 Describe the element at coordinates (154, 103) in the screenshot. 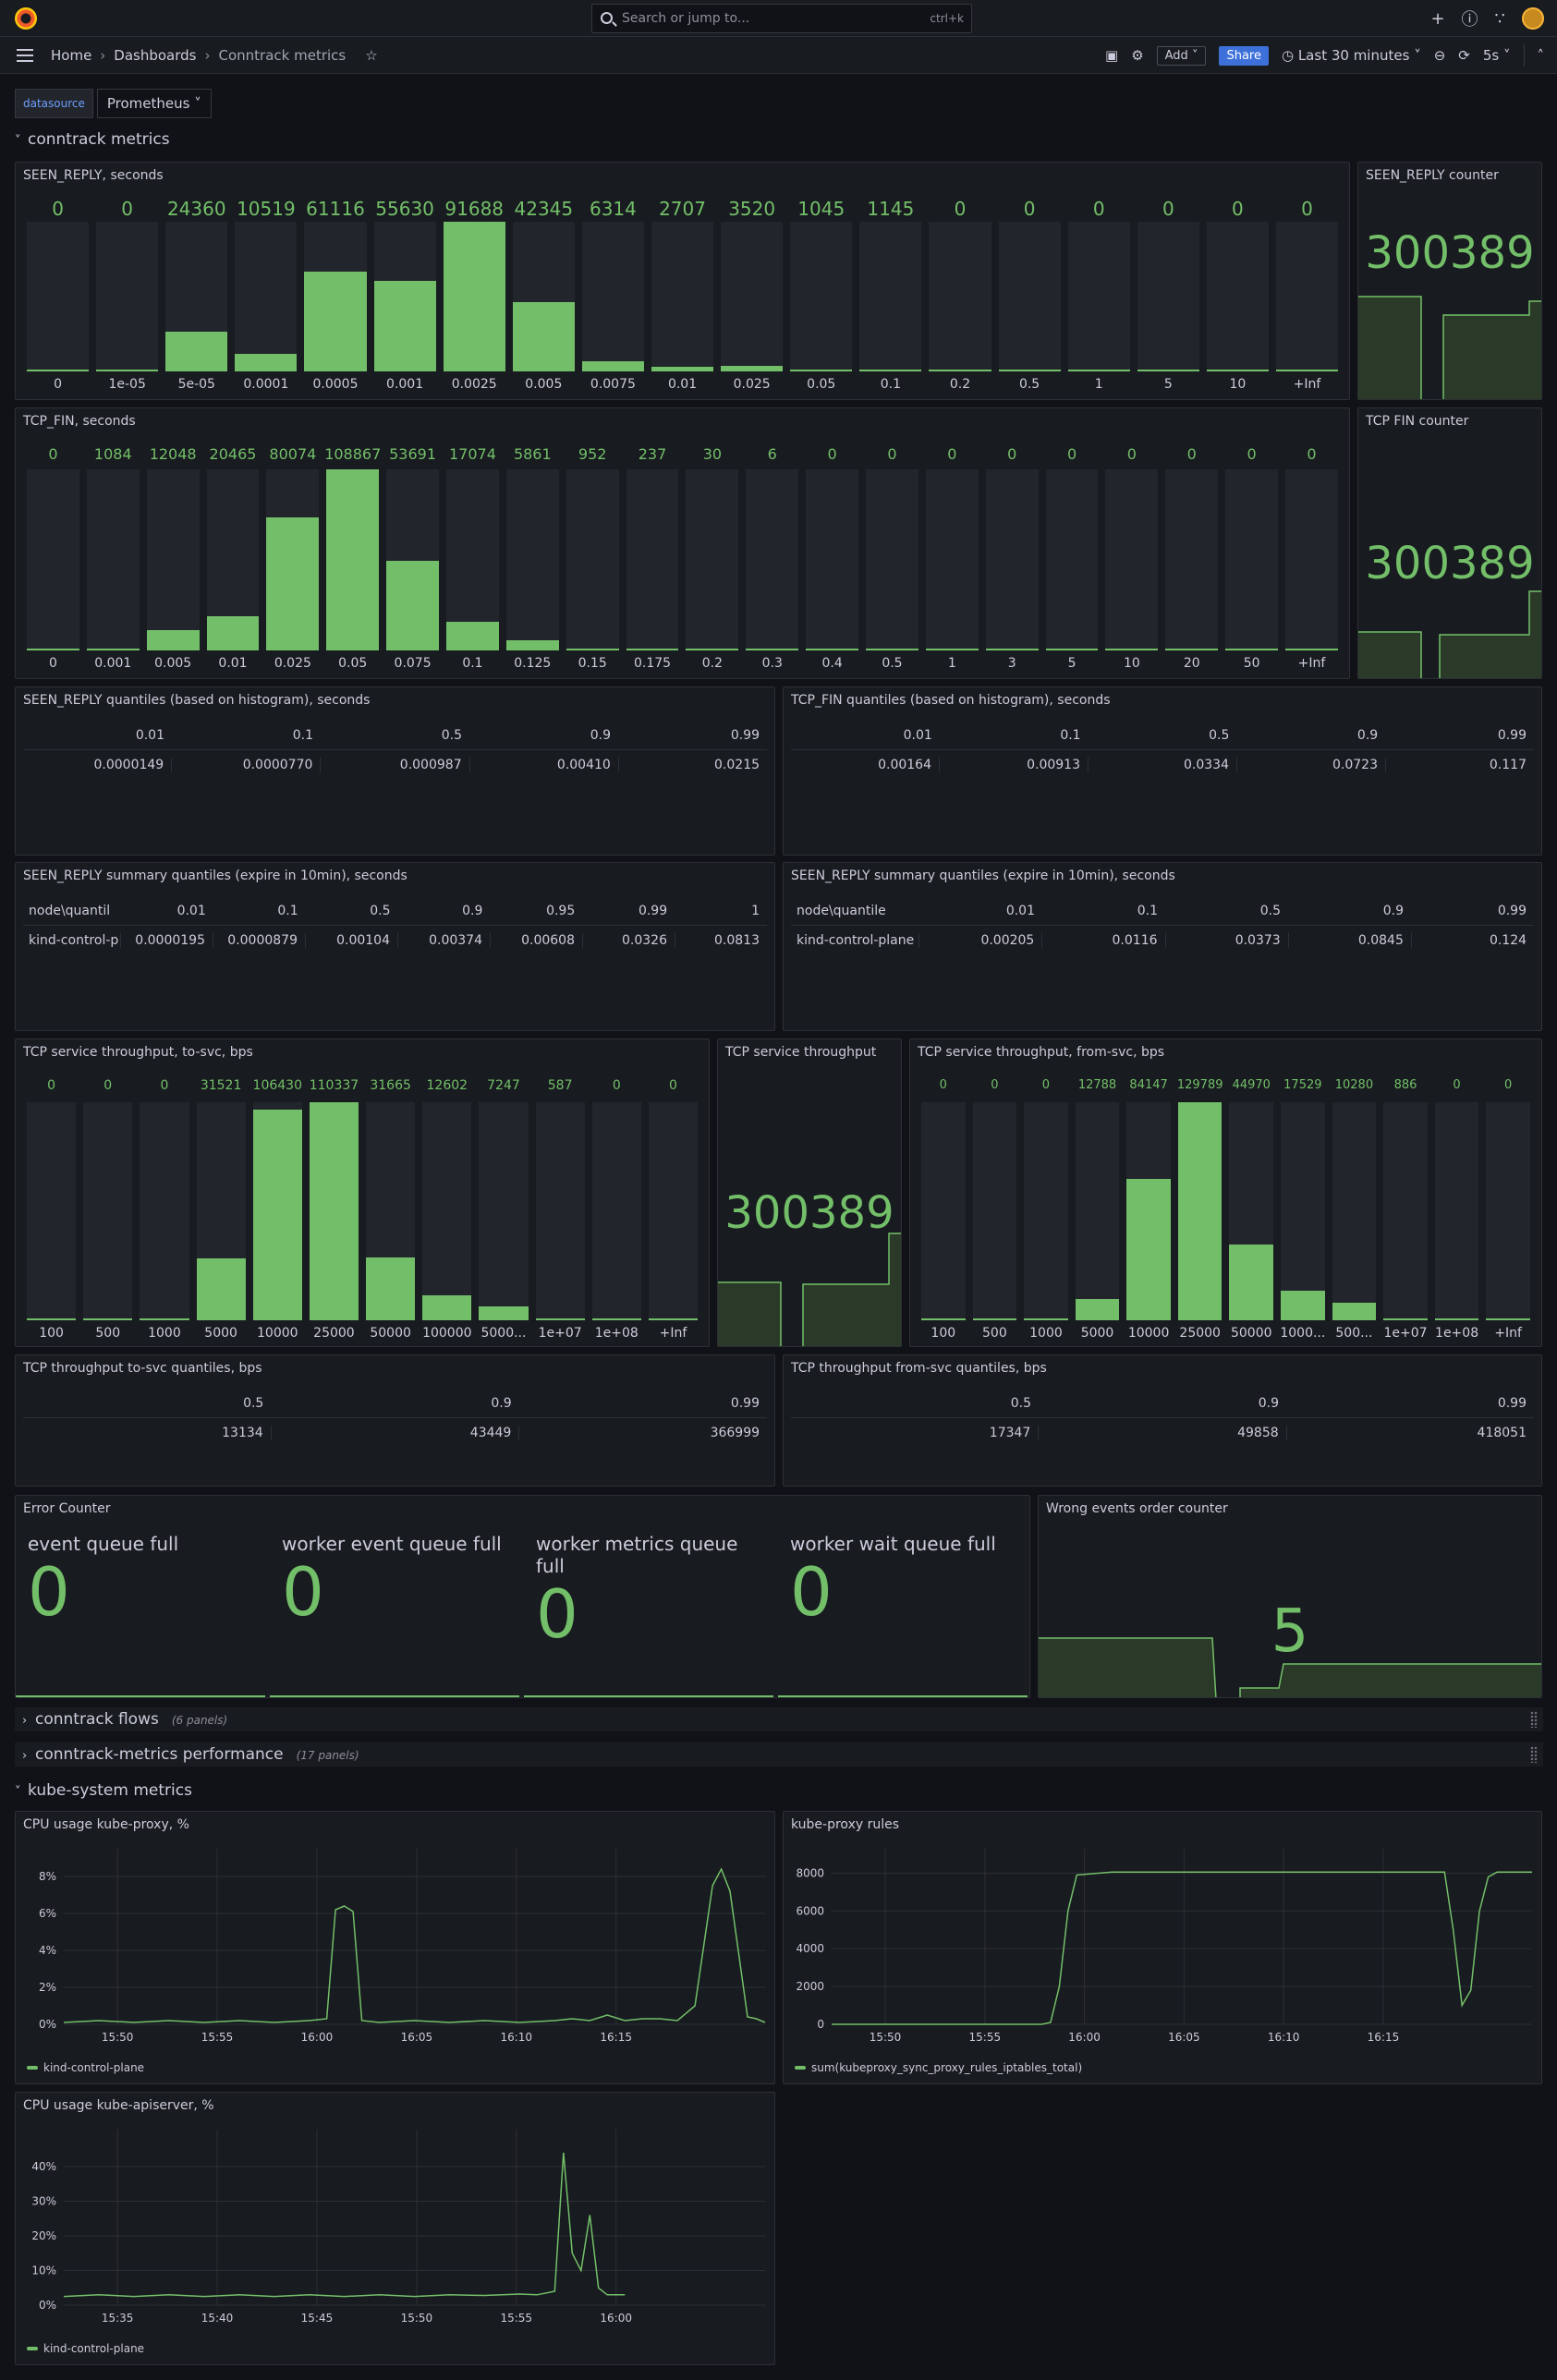

I see `datasource-select: Prometheus ˅` at that location.